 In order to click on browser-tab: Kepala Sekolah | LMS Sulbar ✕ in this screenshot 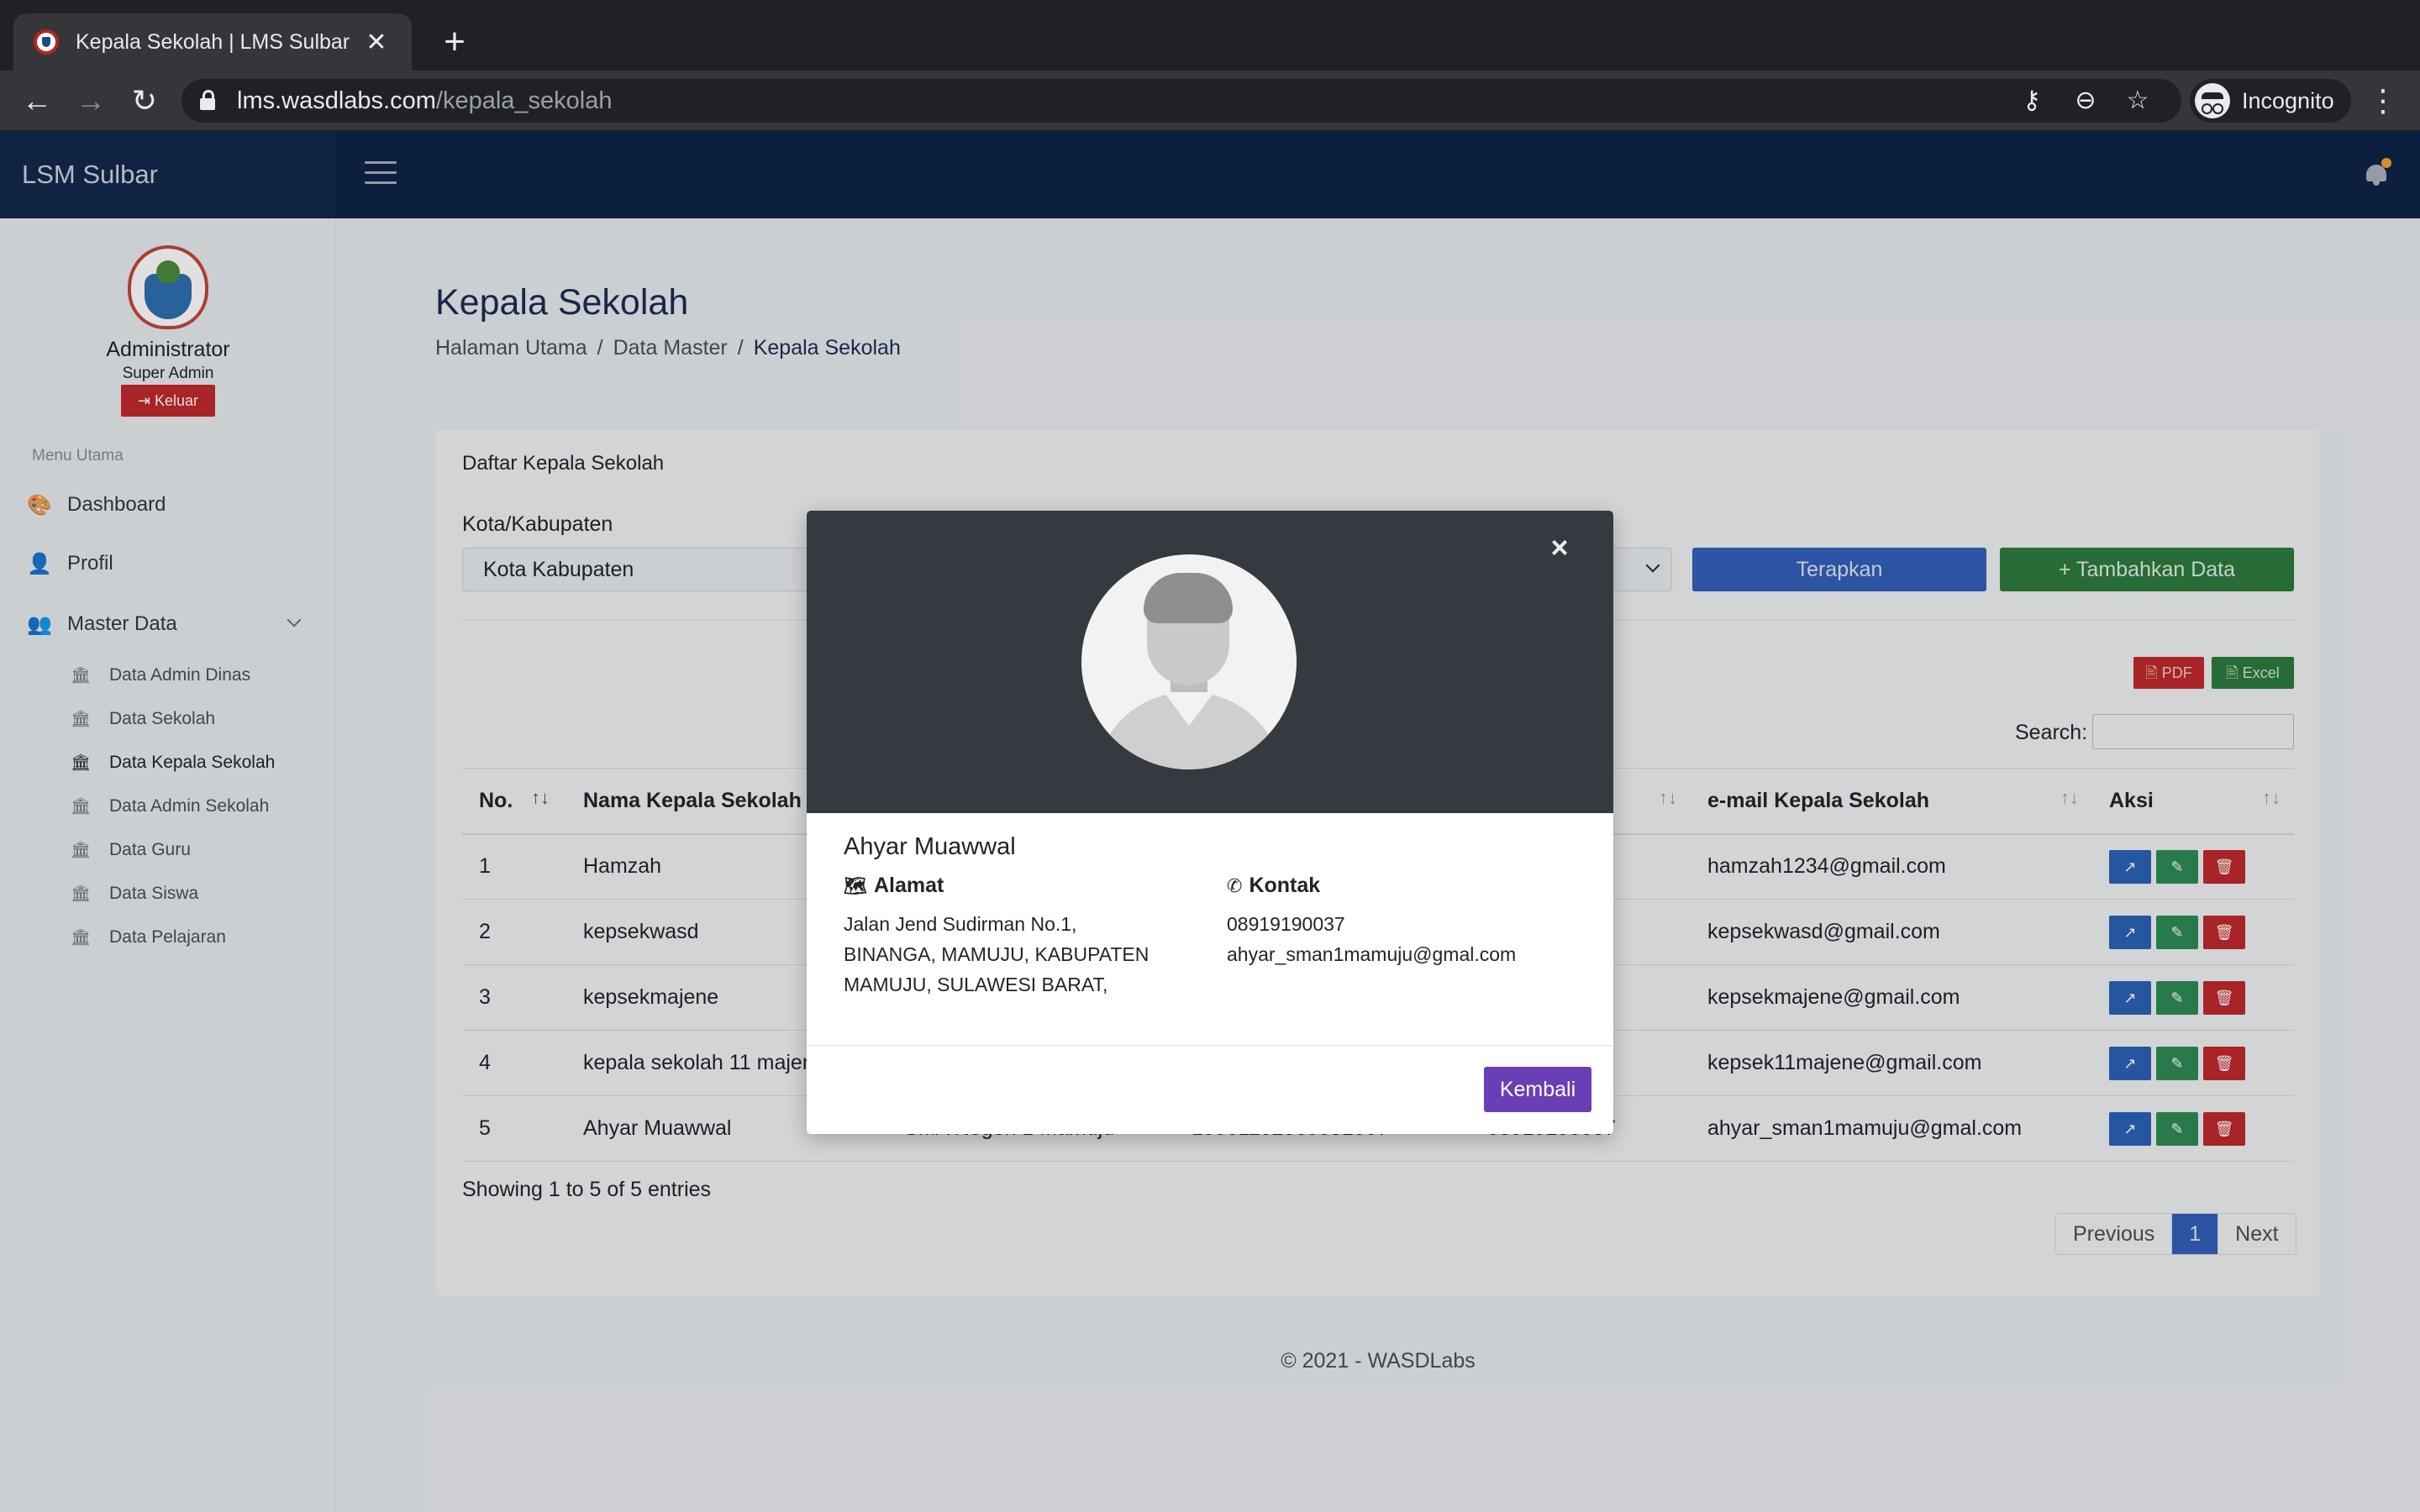, I will do `click(212, 42)`.